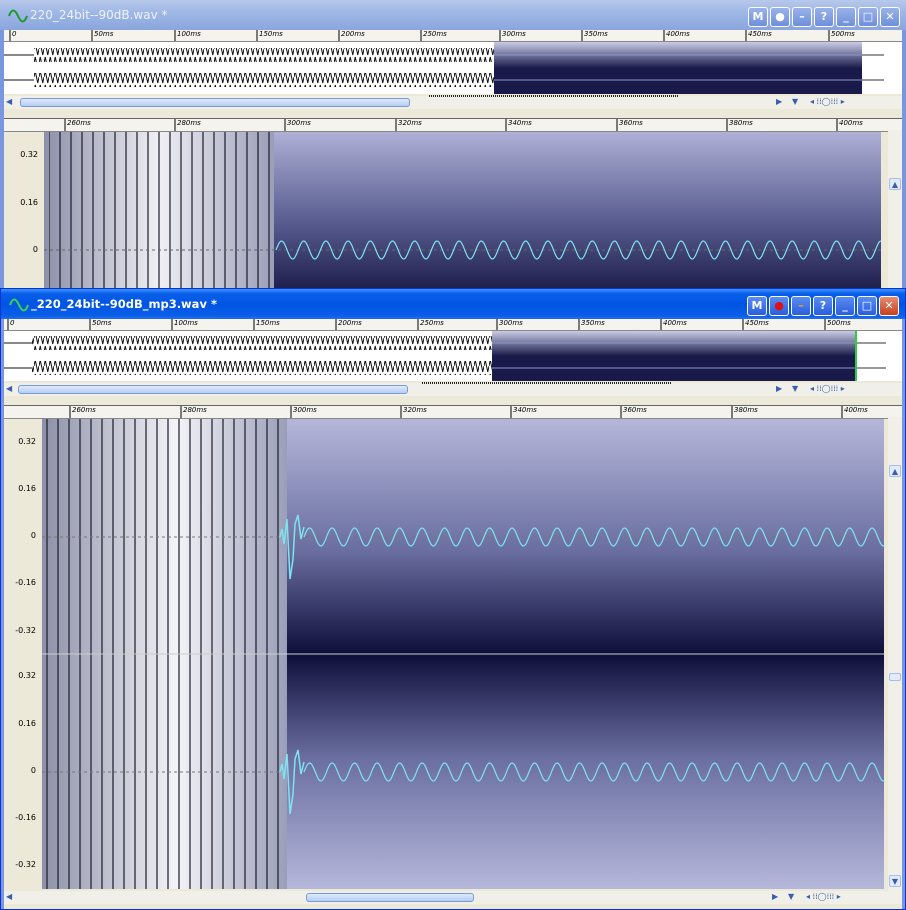 The image size is (906, 910). I want to click on scroll-down-icon: ▼, so click(895, 881).